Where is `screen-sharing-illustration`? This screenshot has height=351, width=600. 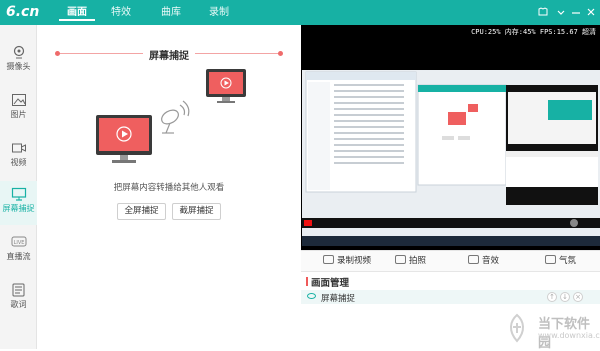 screen-sharing-illustration is located at coordinates (171, 116).